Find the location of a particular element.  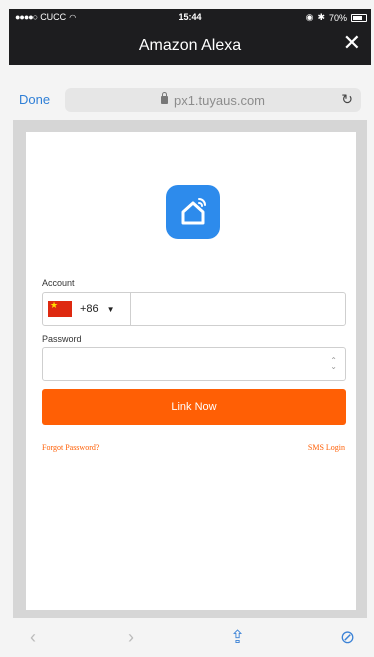

status-bar: ●●●●○ CUCC ◠ 15:44 ◉ ✱ 70% is located at coordinates (190, 18).